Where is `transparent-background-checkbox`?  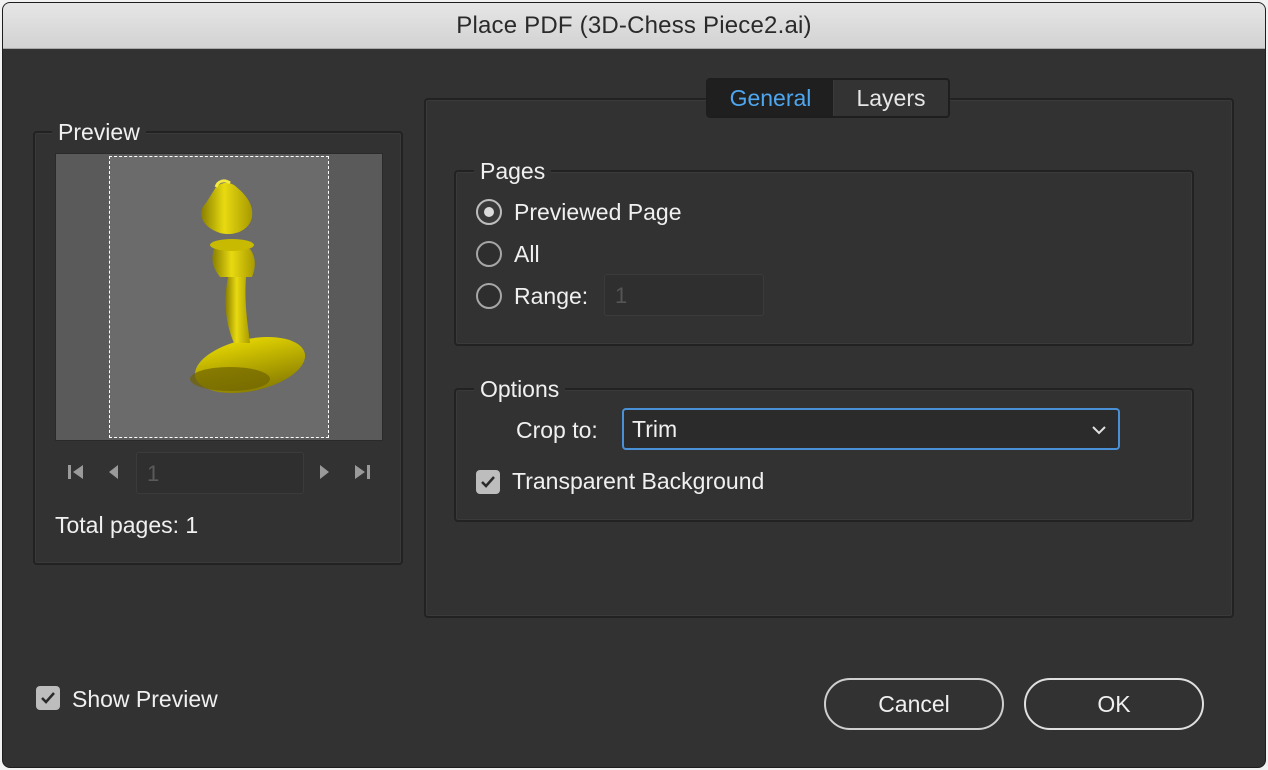 transparent-background-checkbox is located at coordinates (488, 482).